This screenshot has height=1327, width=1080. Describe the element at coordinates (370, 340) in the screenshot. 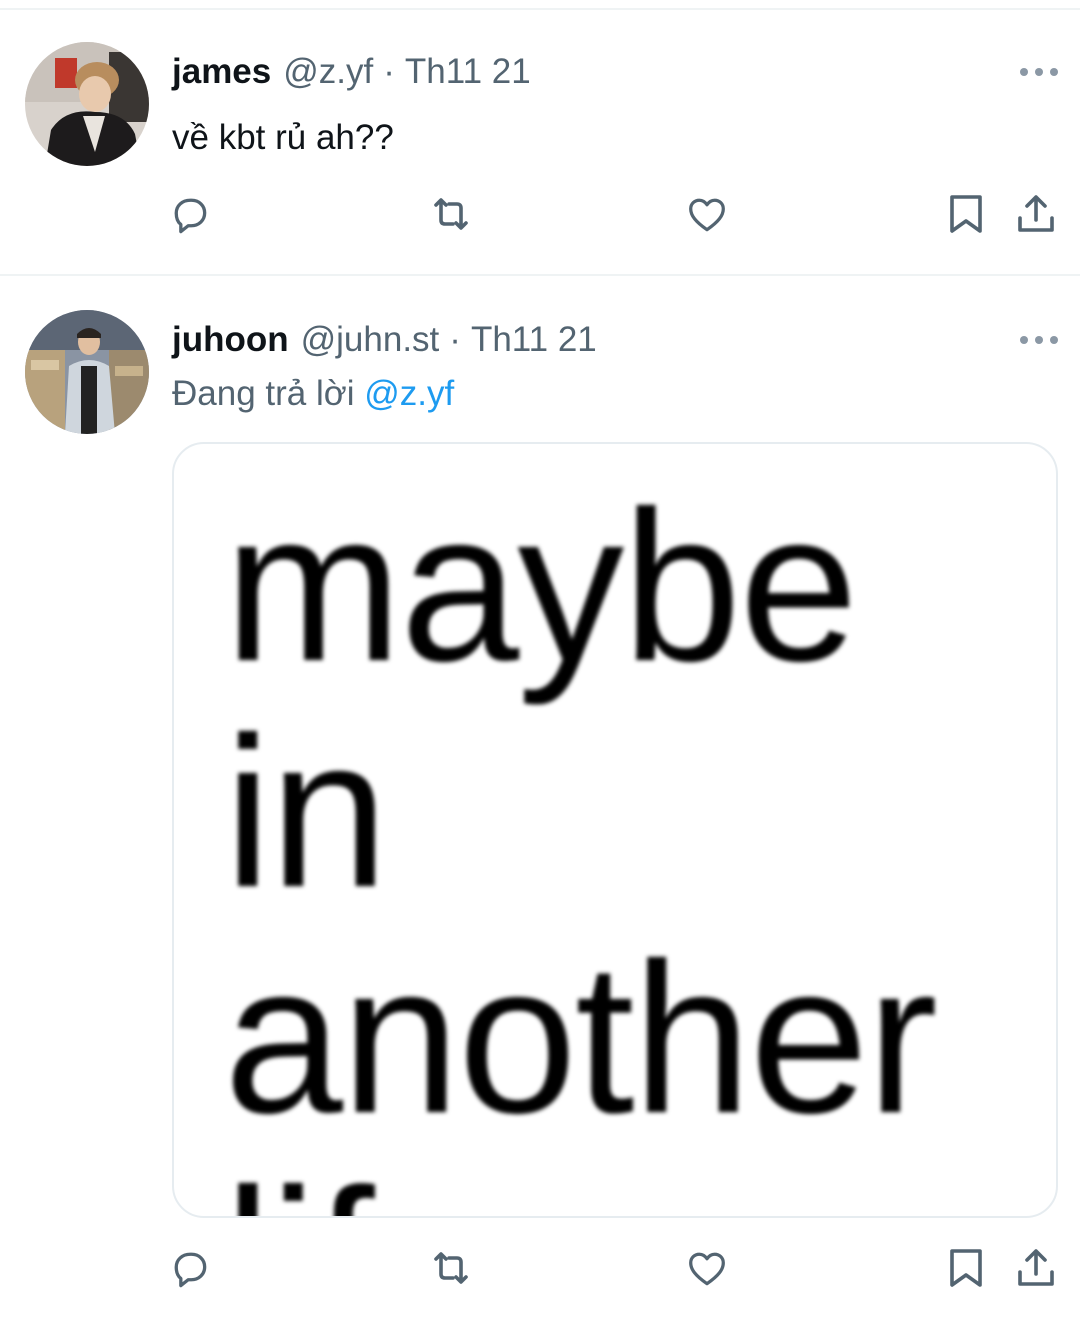

I see `author-handle: @juhn.st` at that location.